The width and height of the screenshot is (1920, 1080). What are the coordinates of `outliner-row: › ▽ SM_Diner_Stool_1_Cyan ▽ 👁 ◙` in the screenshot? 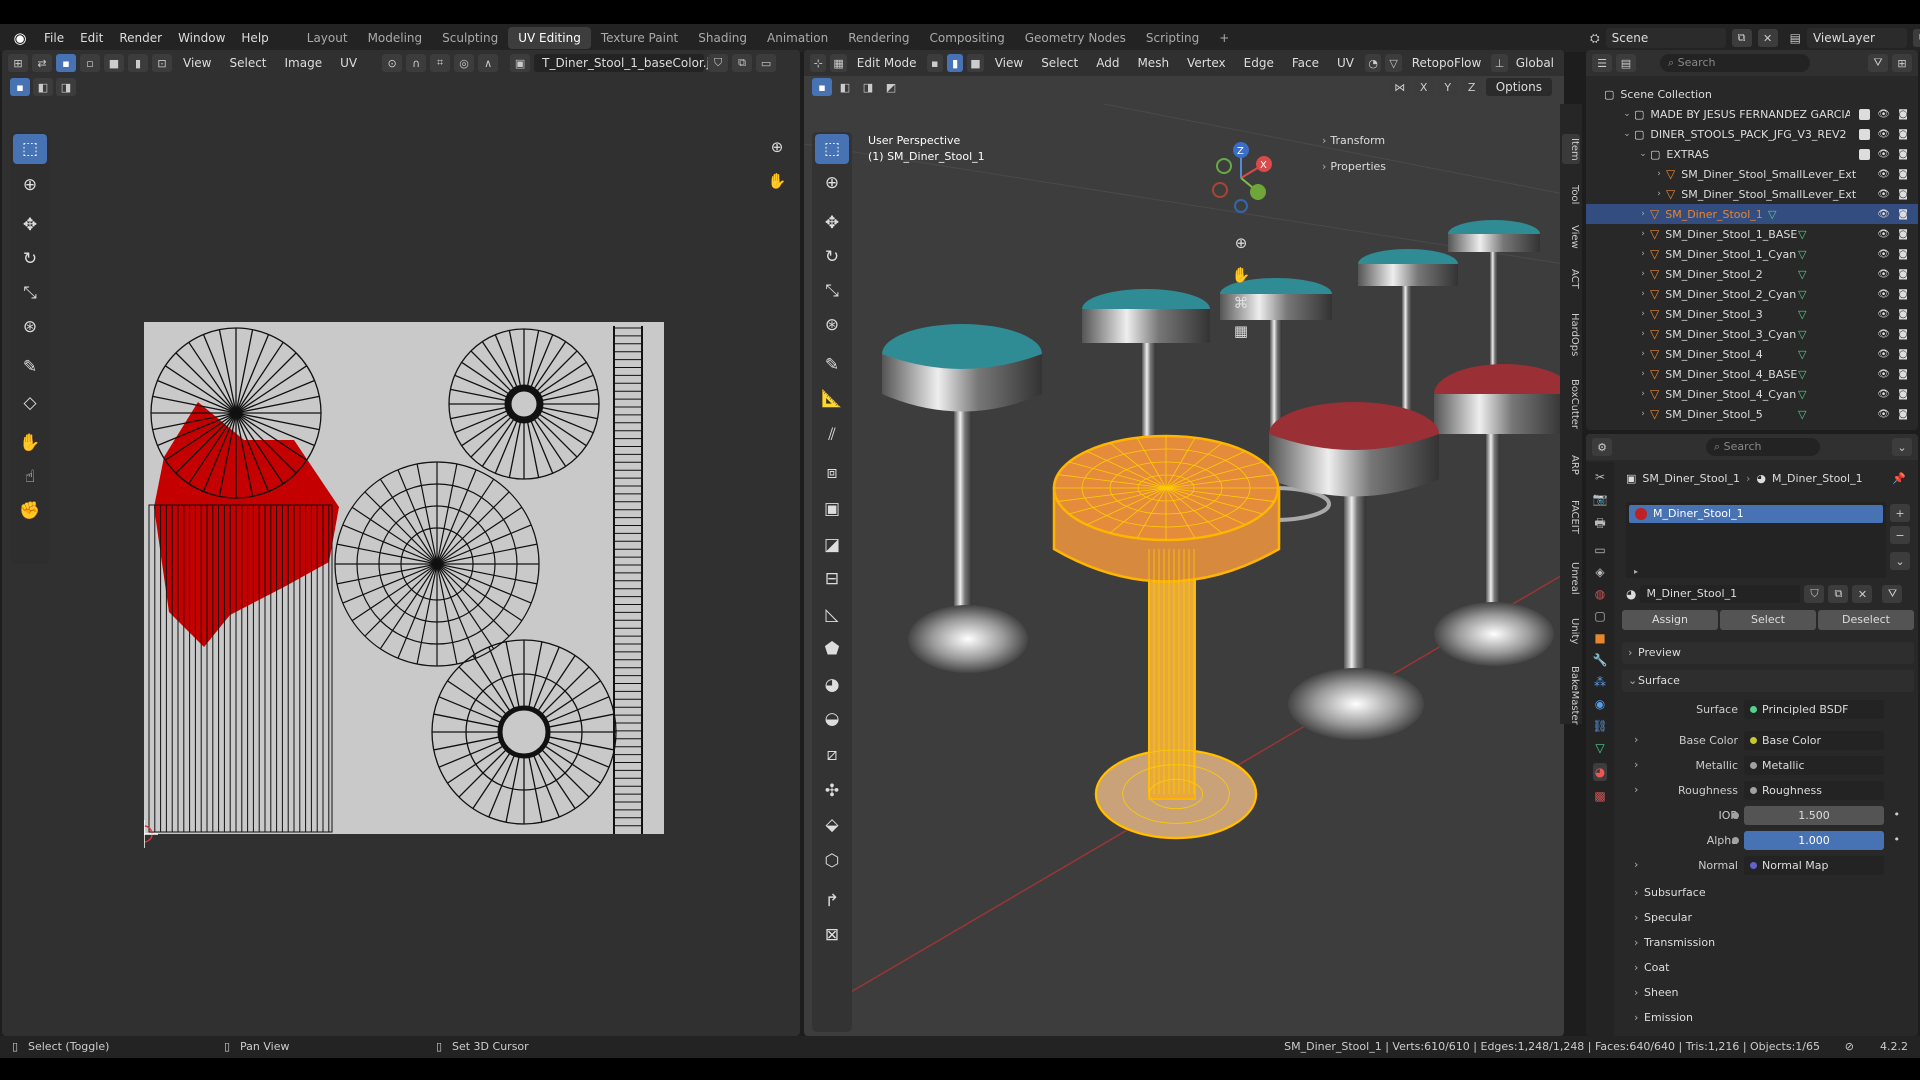 It's located at (1752, 254).